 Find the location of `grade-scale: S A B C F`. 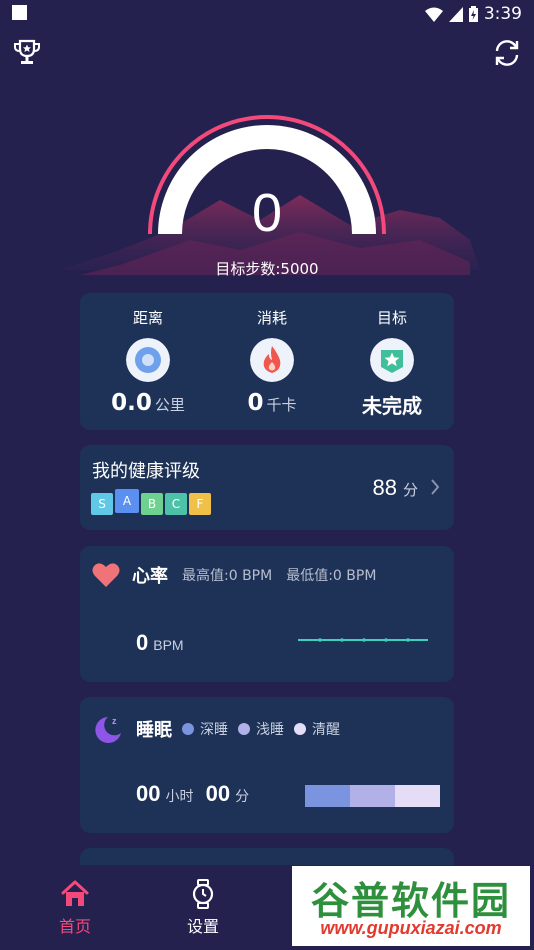

grade-scale: S A B C F is located at coordinates (151, 502).